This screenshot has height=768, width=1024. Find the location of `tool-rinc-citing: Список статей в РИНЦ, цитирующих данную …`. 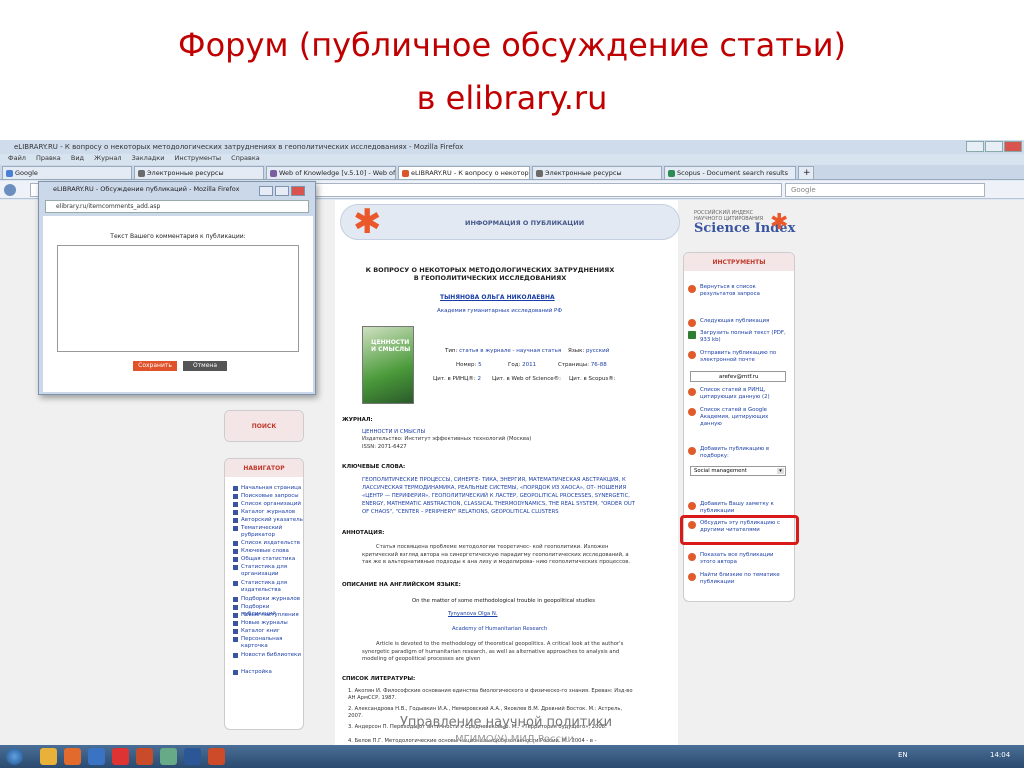

tool-rinc-citing: Список статей в РИНЦ, цитирующих данную … is located at coordinates (738, 394).